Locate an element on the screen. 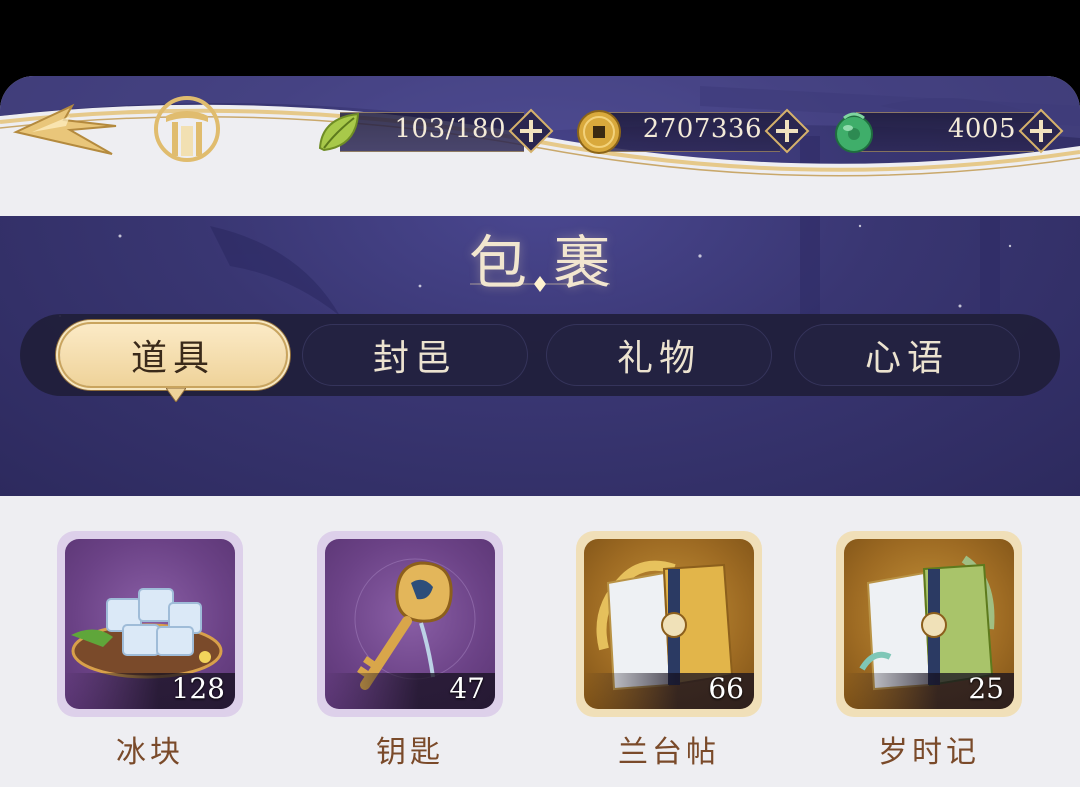 The image size is (1080, 787). active-tab-pointer is located at coordinates (176, 395).